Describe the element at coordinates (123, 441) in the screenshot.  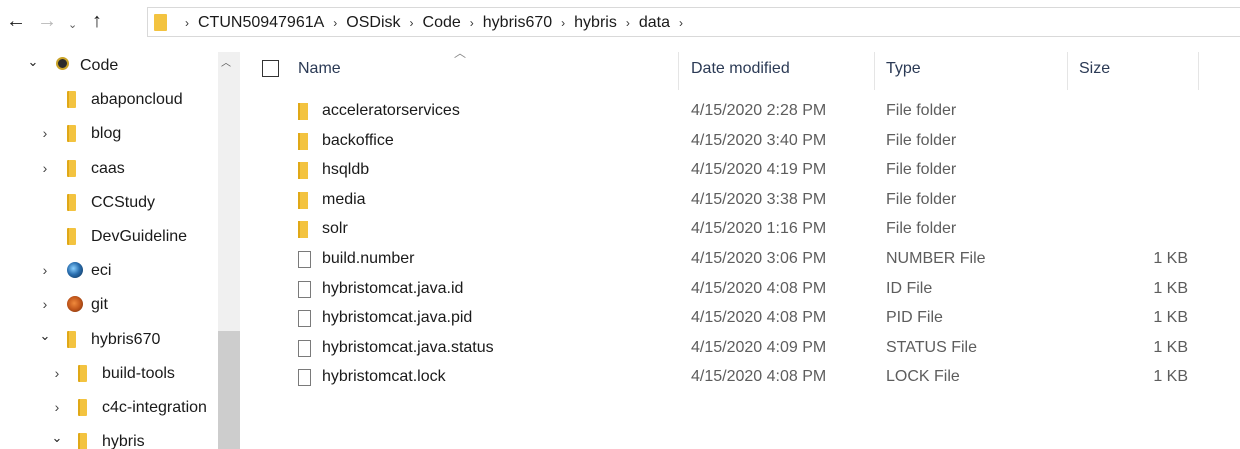
I see `nav-item-label: hybris` at that location.